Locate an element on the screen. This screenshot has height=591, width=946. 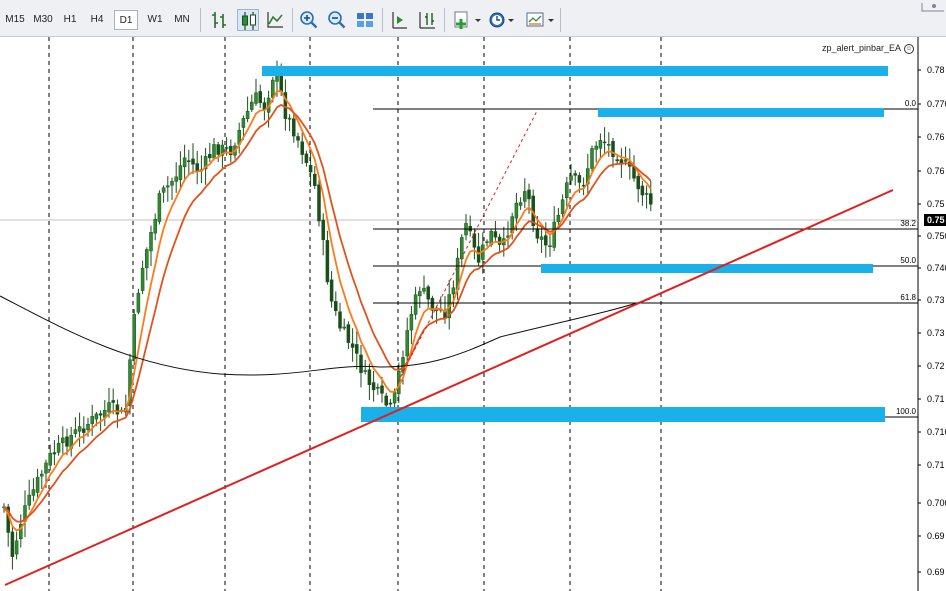
add-indicator-icon is located at coordinates (467, 20).